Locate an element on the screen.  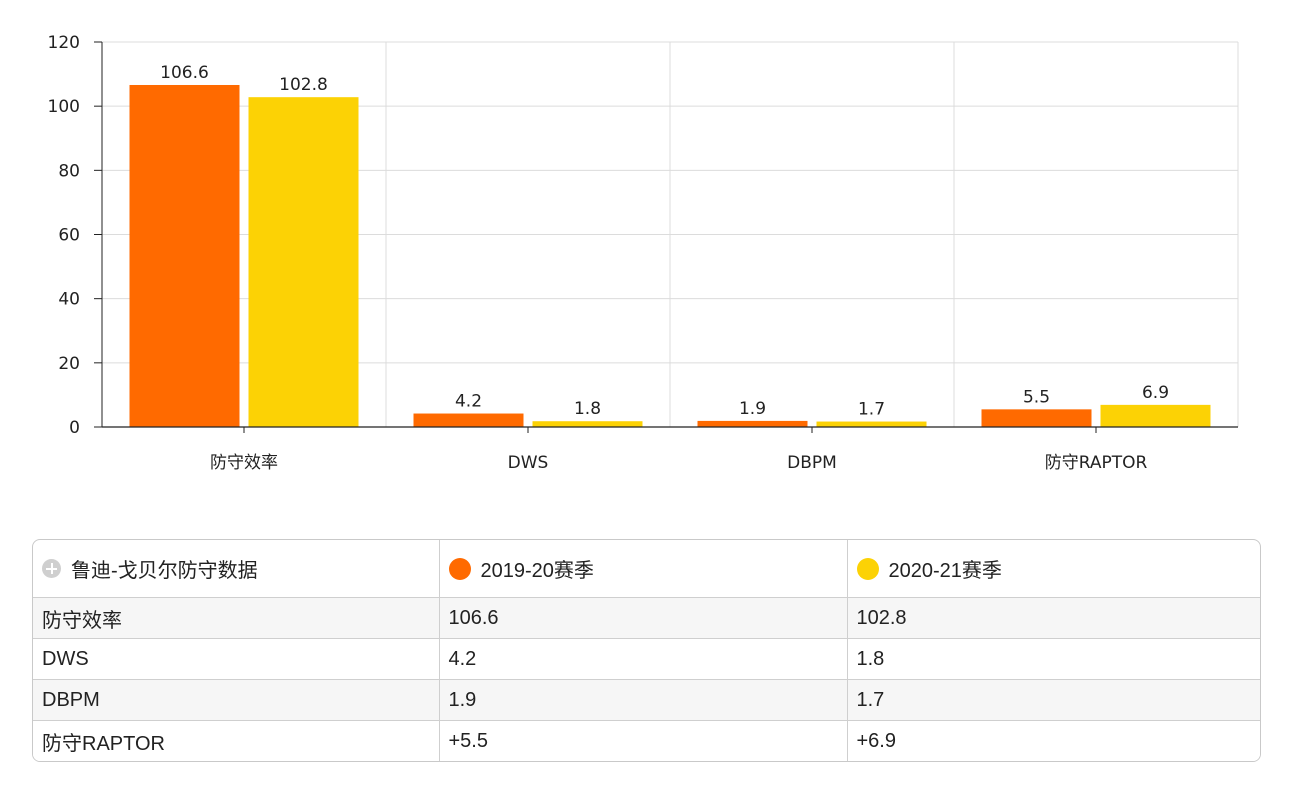
bar-value-label: 102.8 is located at coordinates (303, 85).